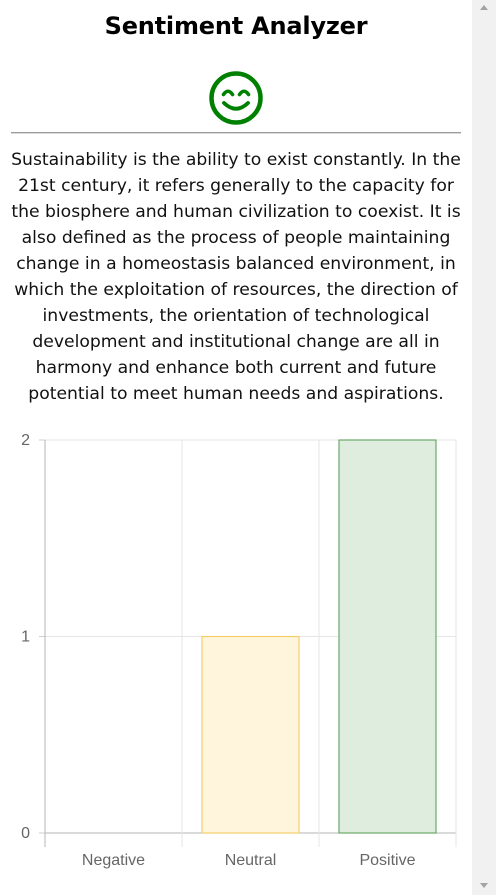 Image resolution: width=496 pixels, height=895 pixels. Describe the element at coordinates (387, 860) in the screenshot. I see `x-tick-label-positive: Positive` at that location.